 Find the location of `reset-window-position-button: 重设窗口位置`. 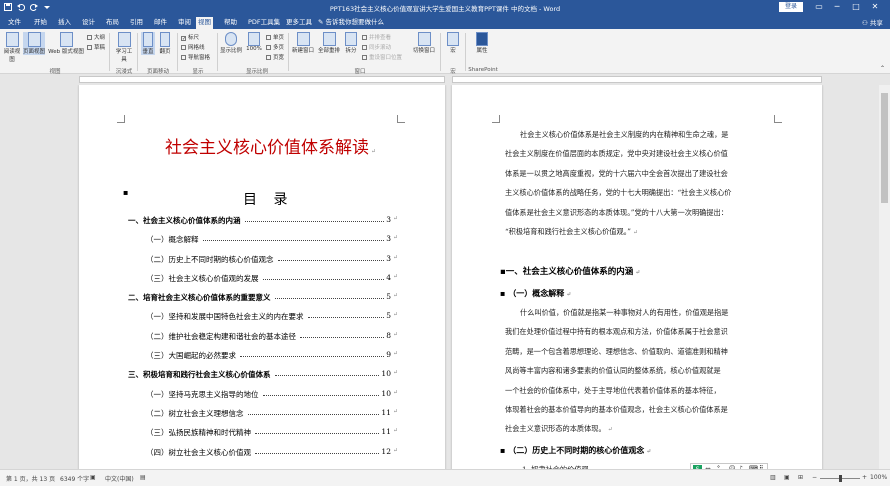

reset-window-position-button: 重设窗口位置 is located at coordinates (382, 57).